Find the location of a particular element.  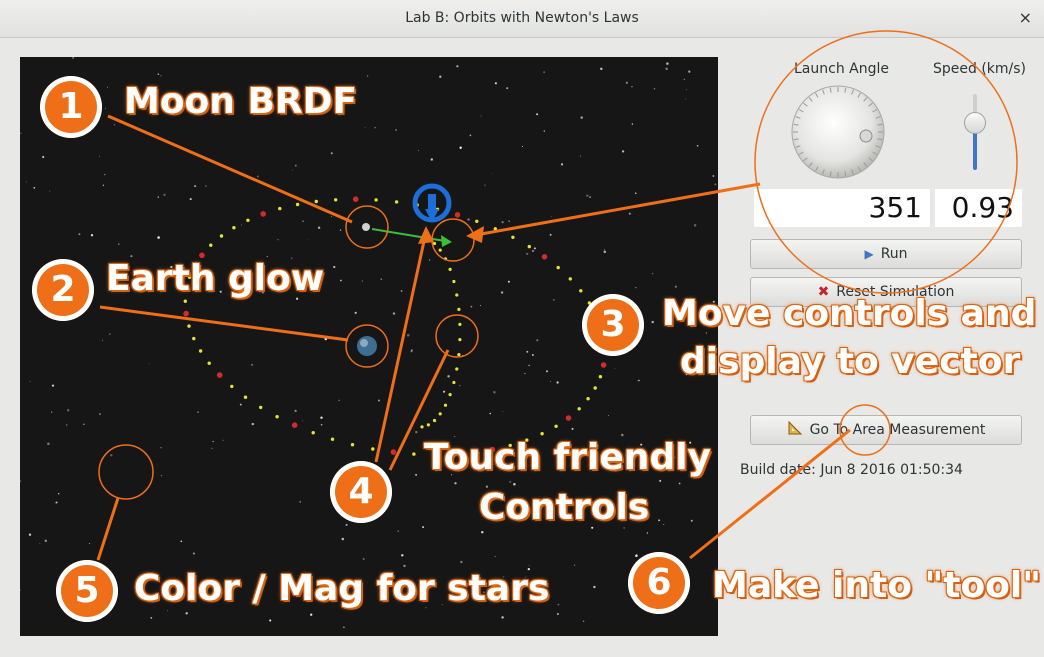

ruler-triangle-icon is located at coordinates (795, 430).